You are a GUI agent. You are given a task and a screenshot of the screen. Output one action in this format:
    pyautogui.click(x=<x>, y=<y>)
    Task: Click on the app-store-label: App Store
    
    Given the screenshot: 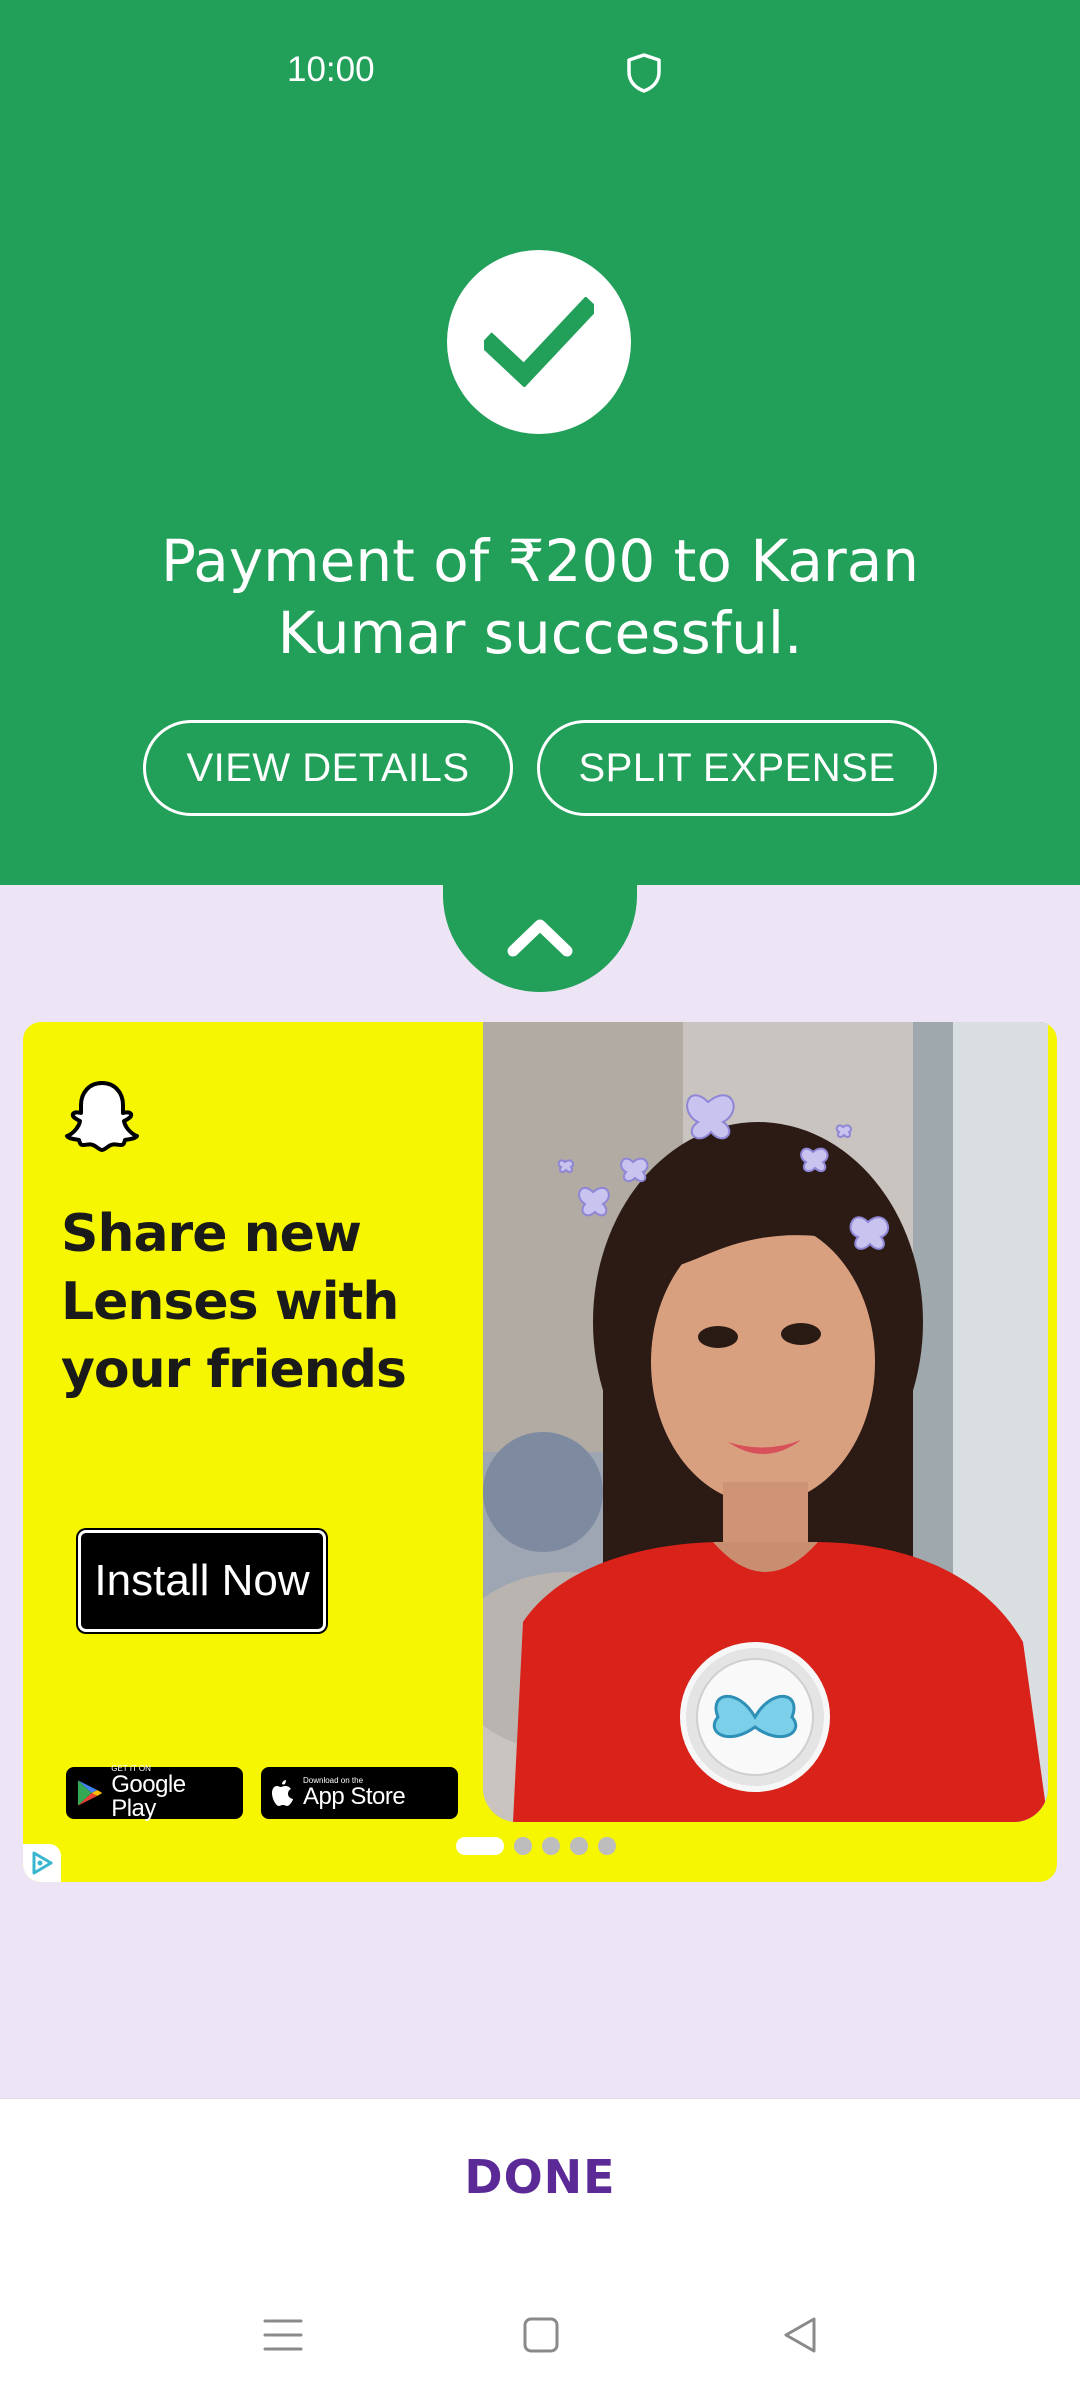 What is the action you would take?
    pyautogui.click(x=354, y=1796)
    